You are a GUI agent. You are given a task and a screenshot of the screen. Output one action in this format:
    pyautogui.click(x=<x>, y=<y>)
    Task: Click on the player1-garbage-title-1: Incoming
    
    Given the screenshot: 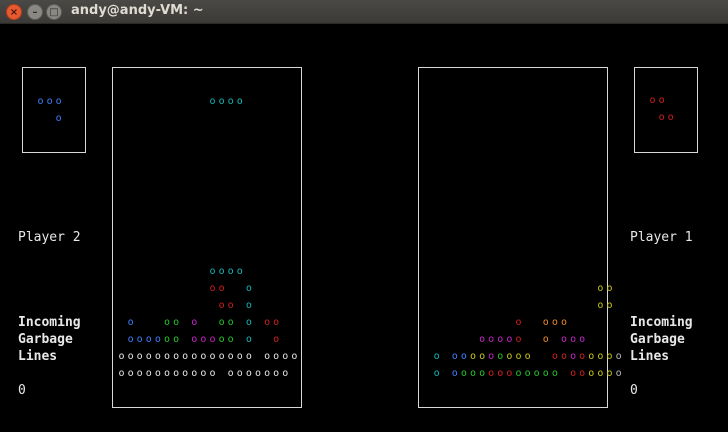 What is the action you would take?
    pyautogui.click(x=661, y=322)
    